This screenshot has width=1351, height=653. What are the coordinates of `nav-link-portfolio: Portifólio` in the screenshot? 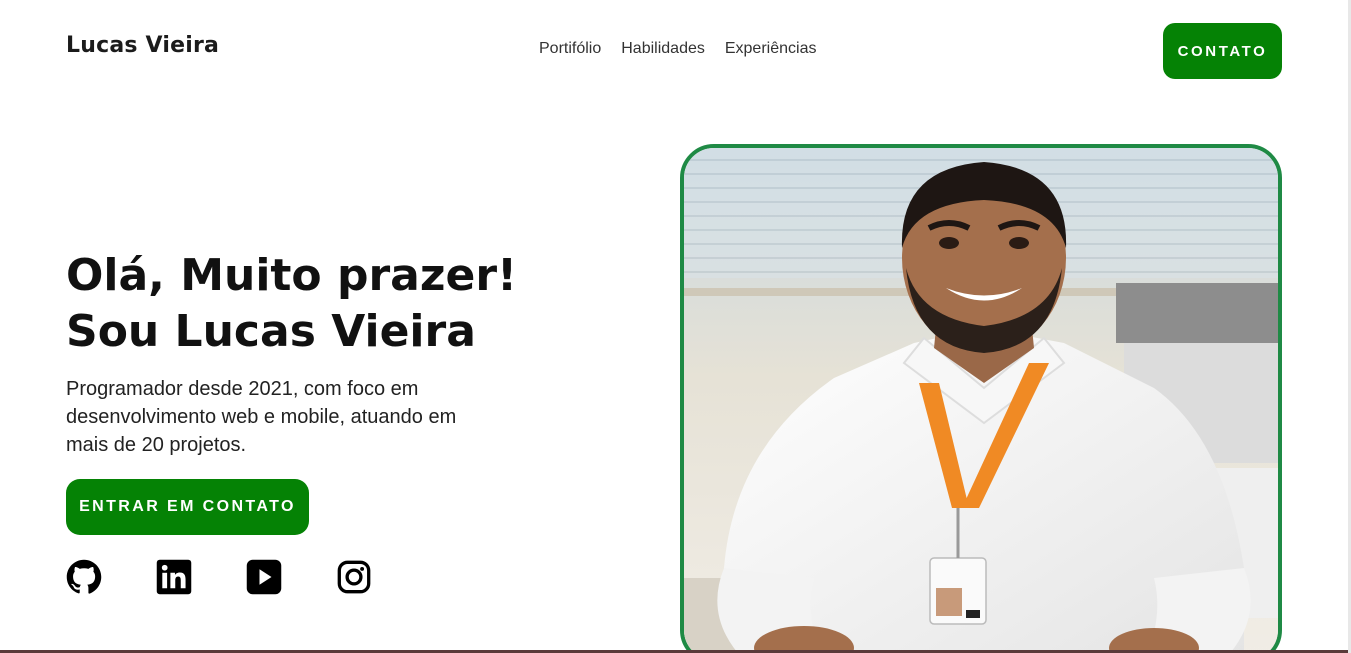 It's located at (570, 49).